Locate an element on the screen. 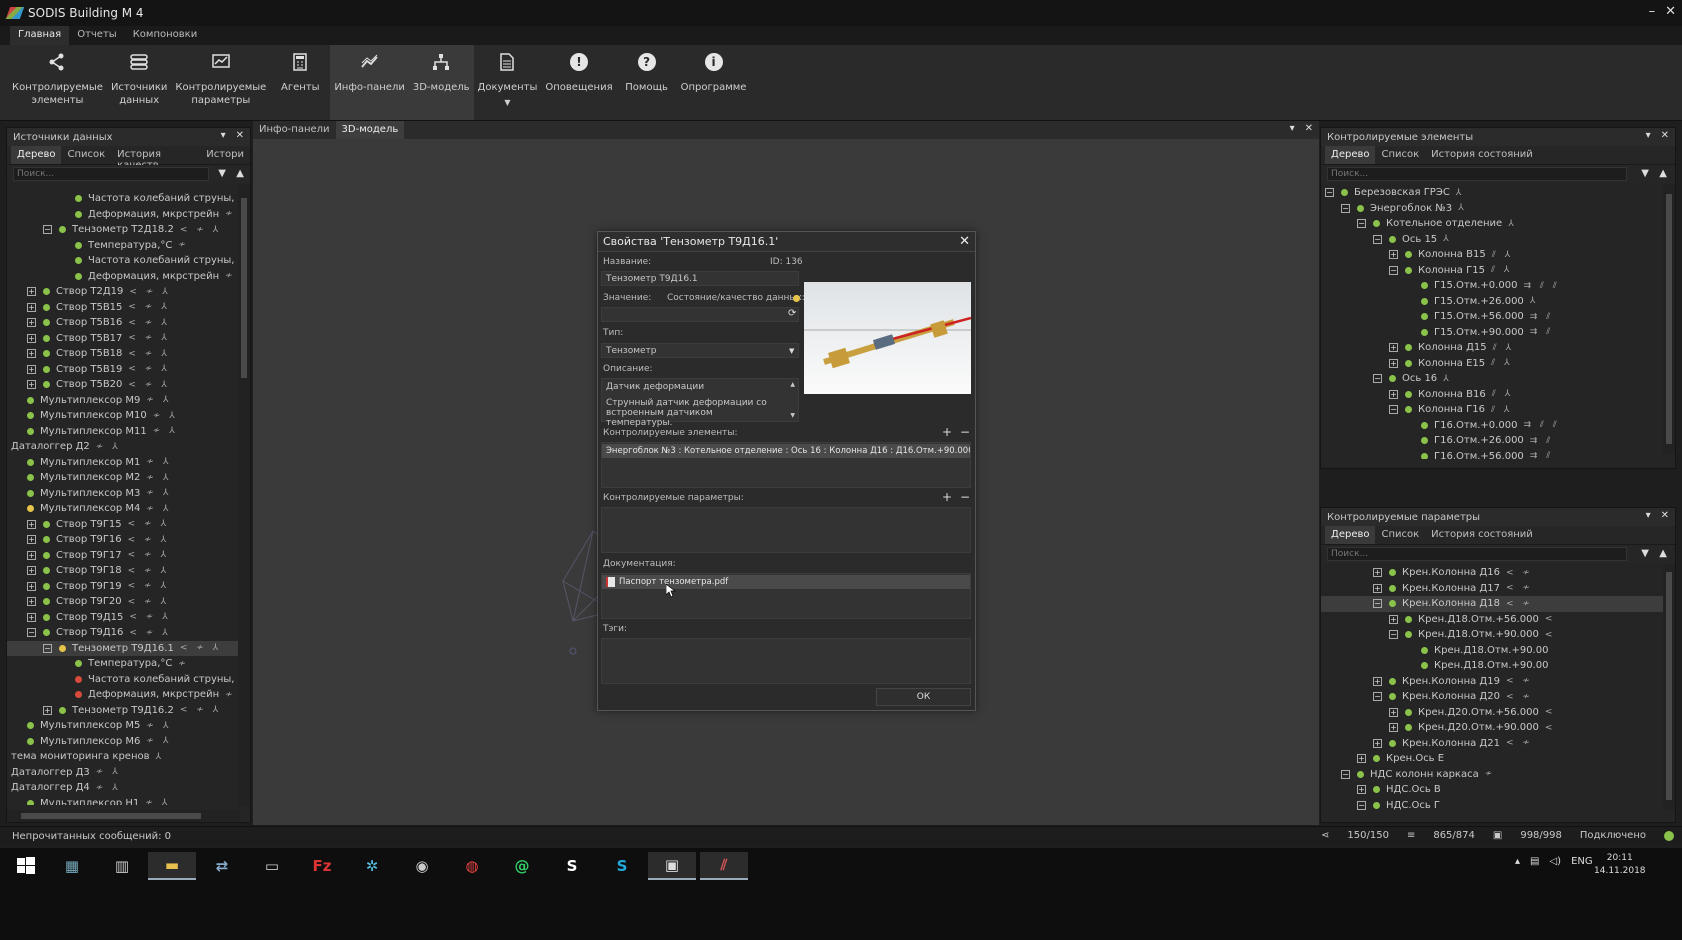 This screenshot has width=1682, height=940. tree-row: + Створ Т5В15 < ≁ ⅄ is located at coordinates (128, 308).